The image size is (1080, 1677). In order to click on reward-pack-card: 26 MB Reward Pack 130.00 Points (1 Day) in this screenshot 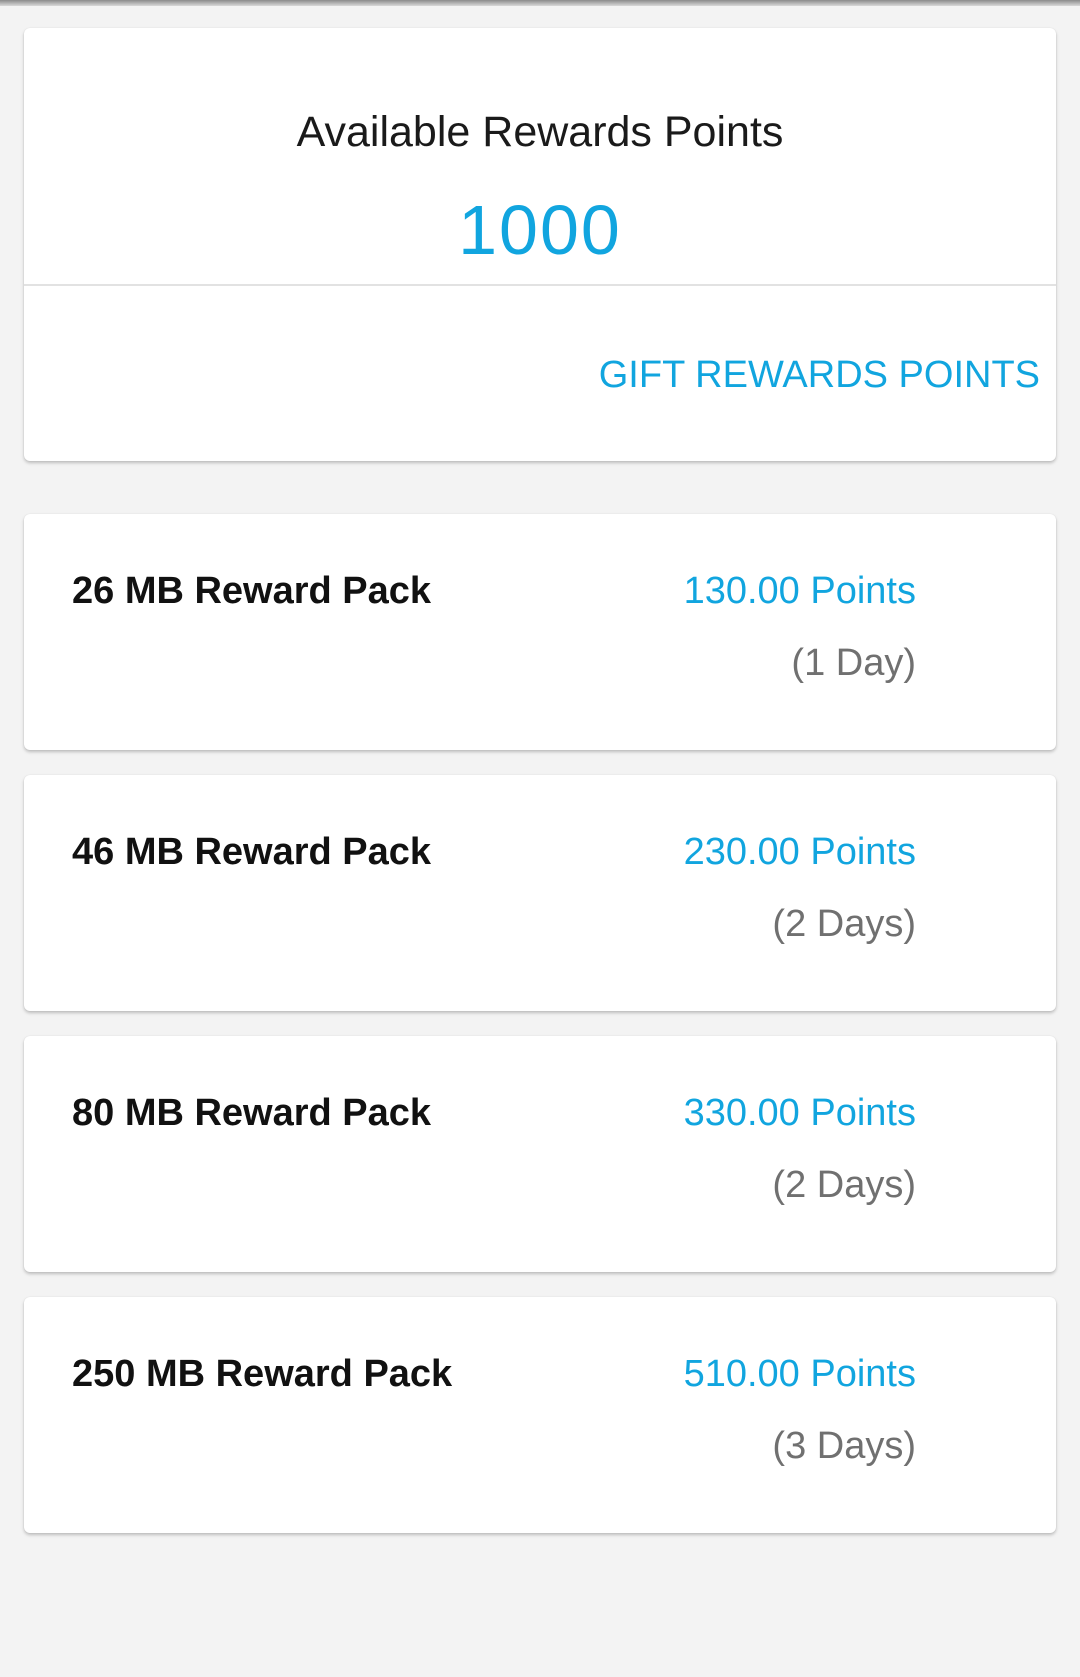, I will do `click(540, 632)`.